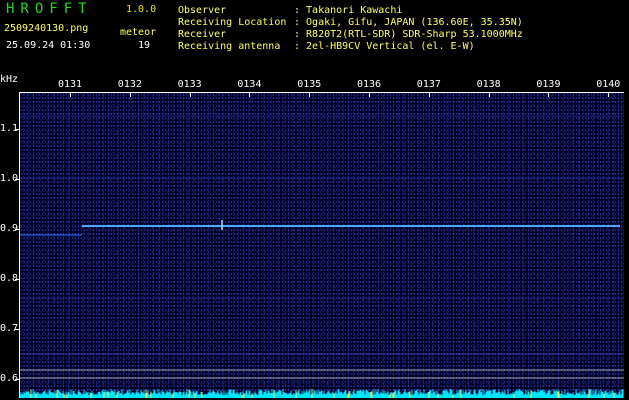 The height and width of the screenshot is (400, 629). What do you see at coordinates (19, 245) in the screenshot?
I see `y-axis-line` at bounding box center [19, 245].